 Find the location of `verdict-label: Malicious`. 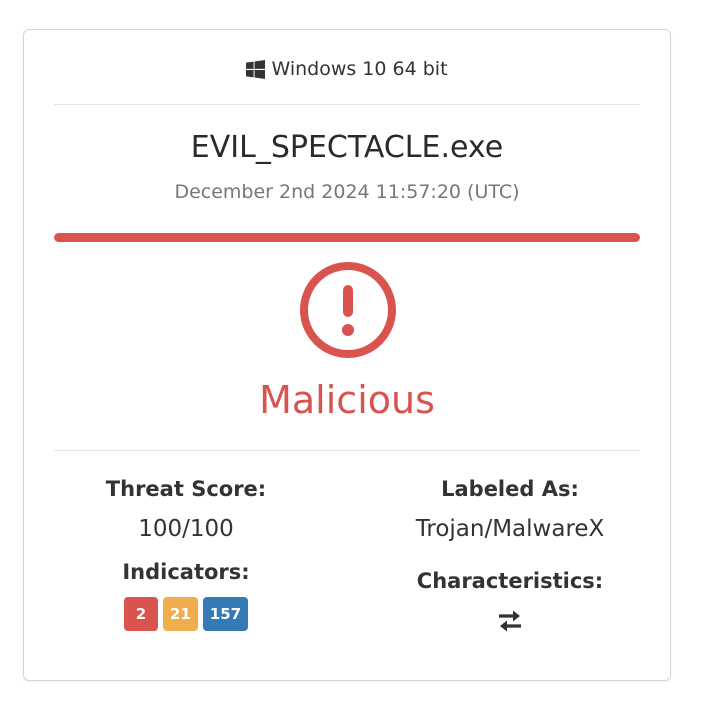

verdict-label: Malicious is located at coordinates (347, 400).